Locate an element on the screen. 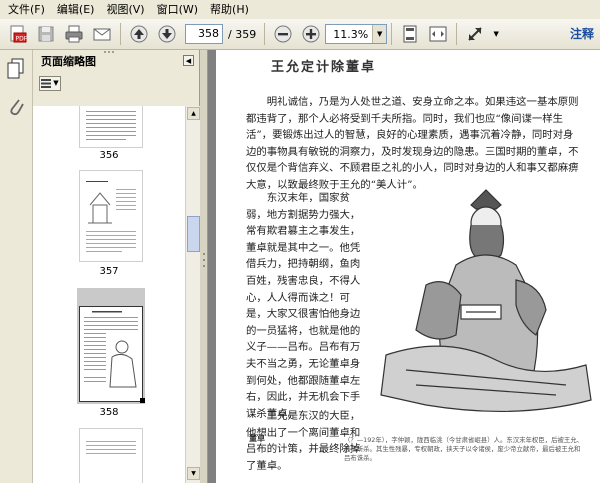  fit-page-icon is located at coordinates (410, 34).